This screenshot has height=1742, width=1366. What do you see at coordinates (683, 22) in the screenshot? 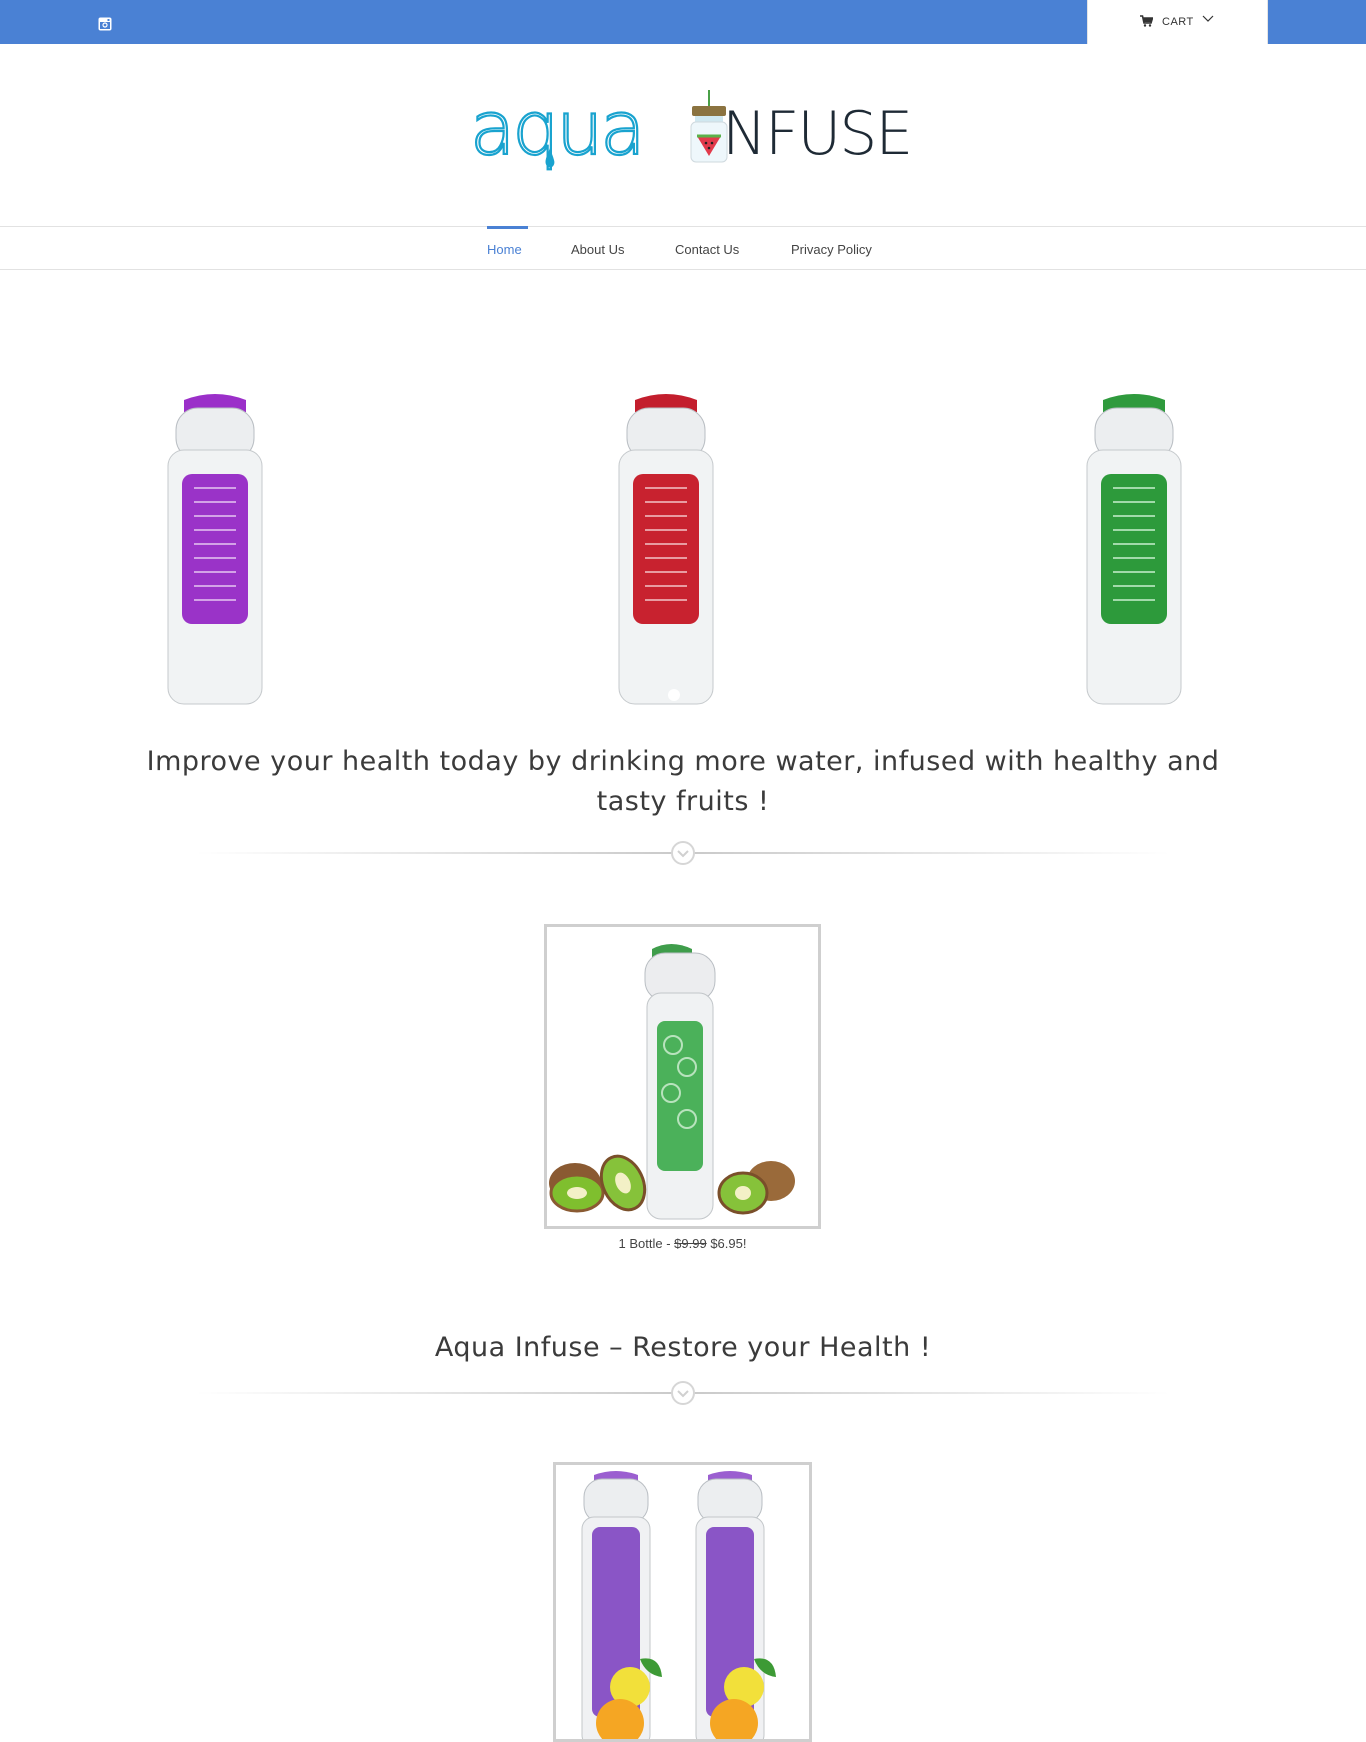
I see `top-bar: CART` at bounding box center [683, 22].